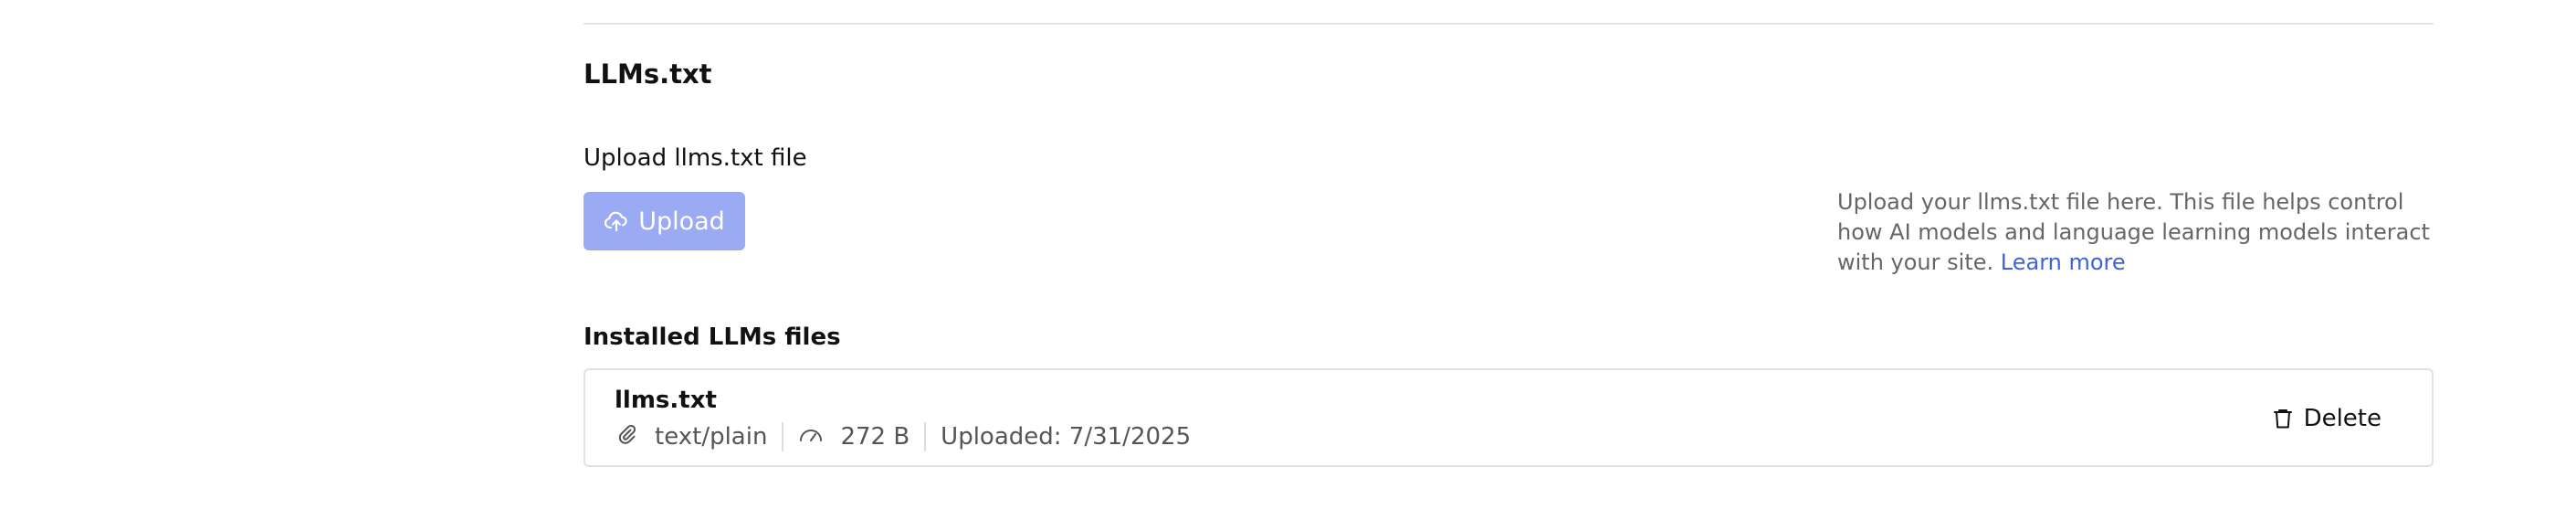 The height and width of the screenshot is (520, 2576). What do you see at coordinates (2063, 262) in the screenshot?
I see `learn-more-link: Learn more` at bounding box center [2063, 262].